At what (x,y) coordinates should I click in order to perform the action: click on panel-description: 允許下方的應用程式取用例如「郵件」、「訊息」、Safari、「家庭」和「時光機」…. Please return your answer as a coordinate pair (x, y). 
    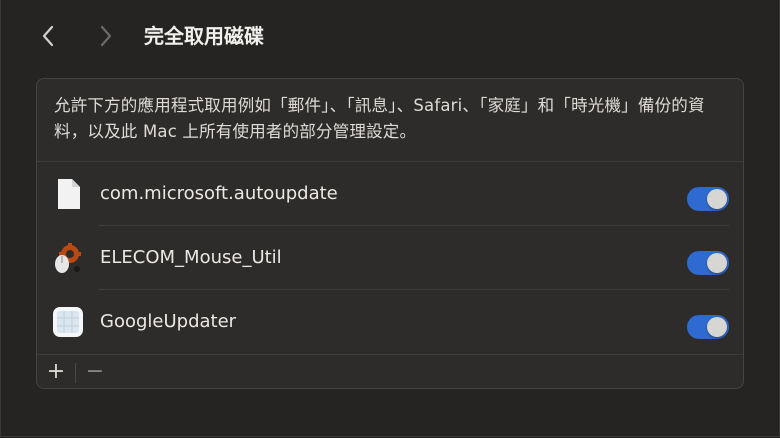
    Looking at the image, I should click on (379, 118).